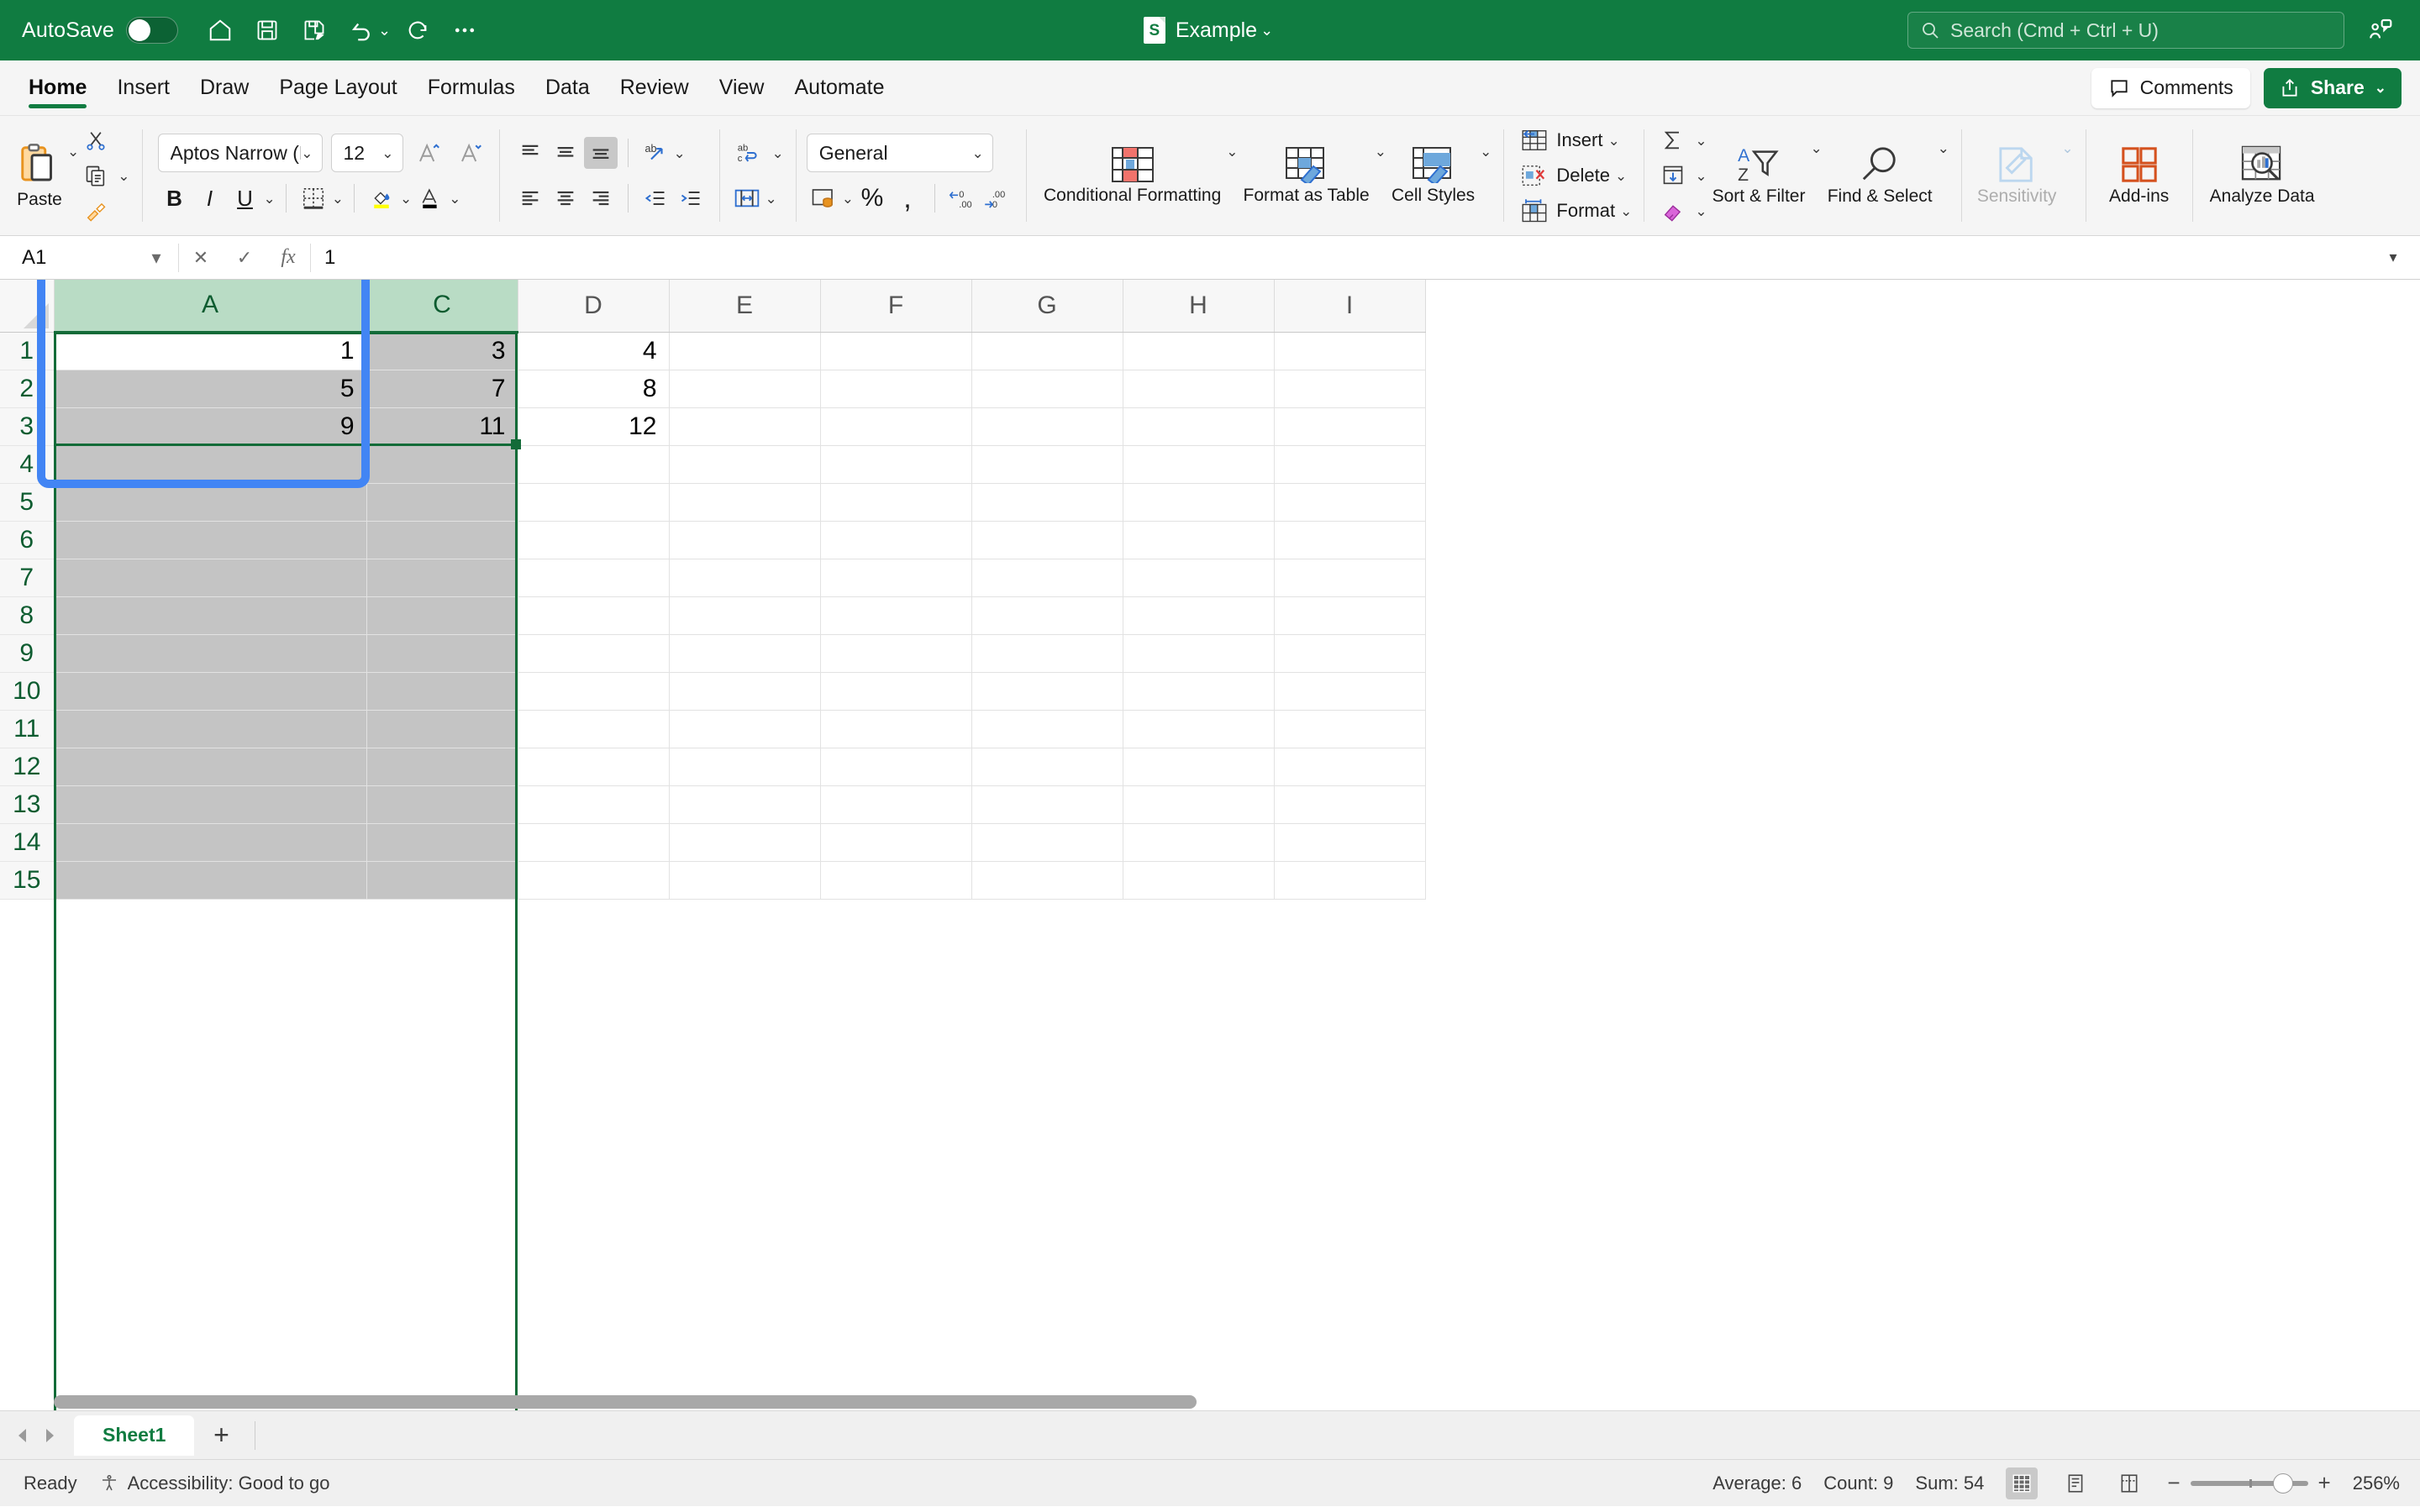  I want to click on sort-filter-chevron-down-icon: ⌄, so click(1816, 148).